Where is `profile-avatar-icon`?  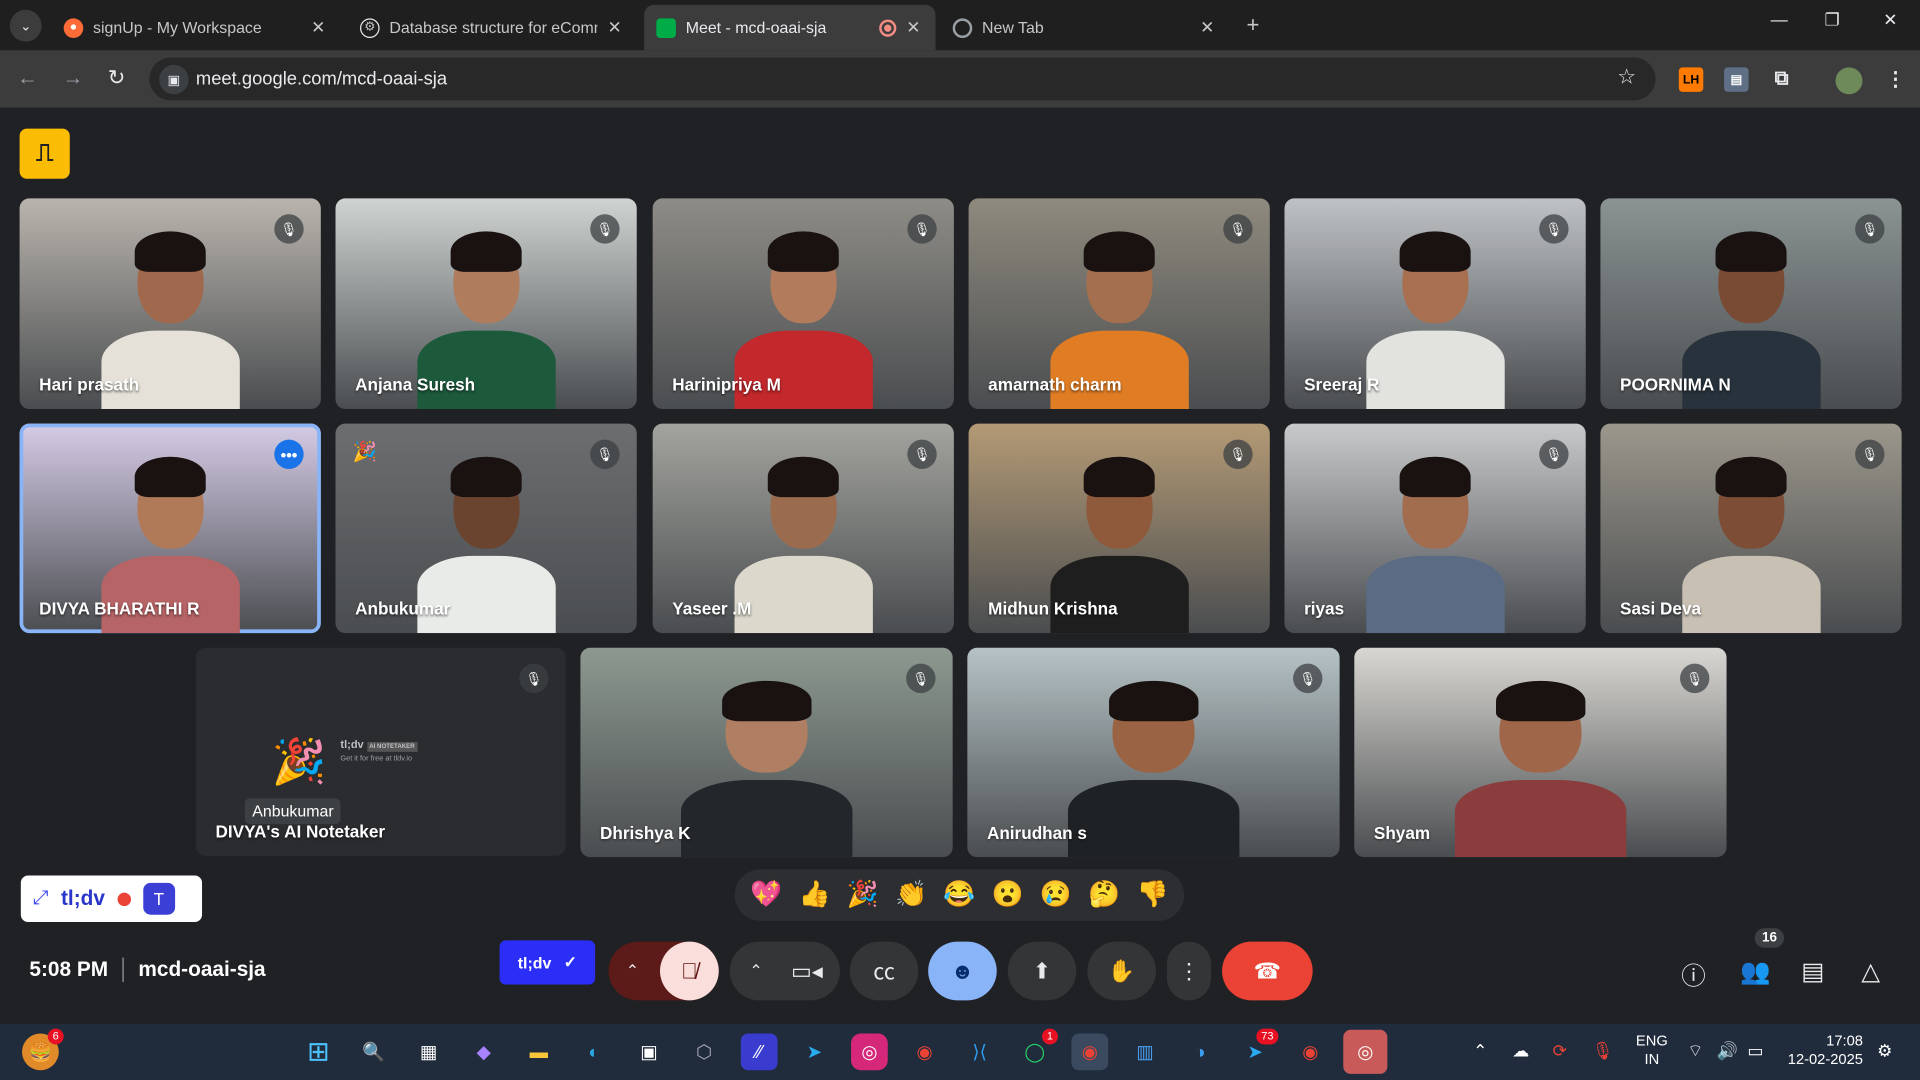
profile-avatar-icon is located at coordinates (1849, 81).